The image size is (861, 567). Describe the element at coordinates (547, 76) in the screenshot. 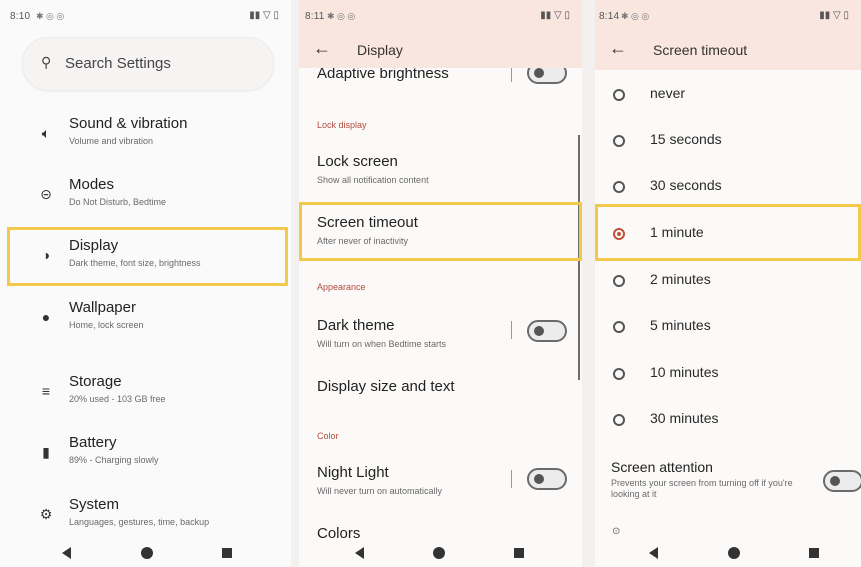

I see `adaptive-brightness-toggle` at that location.